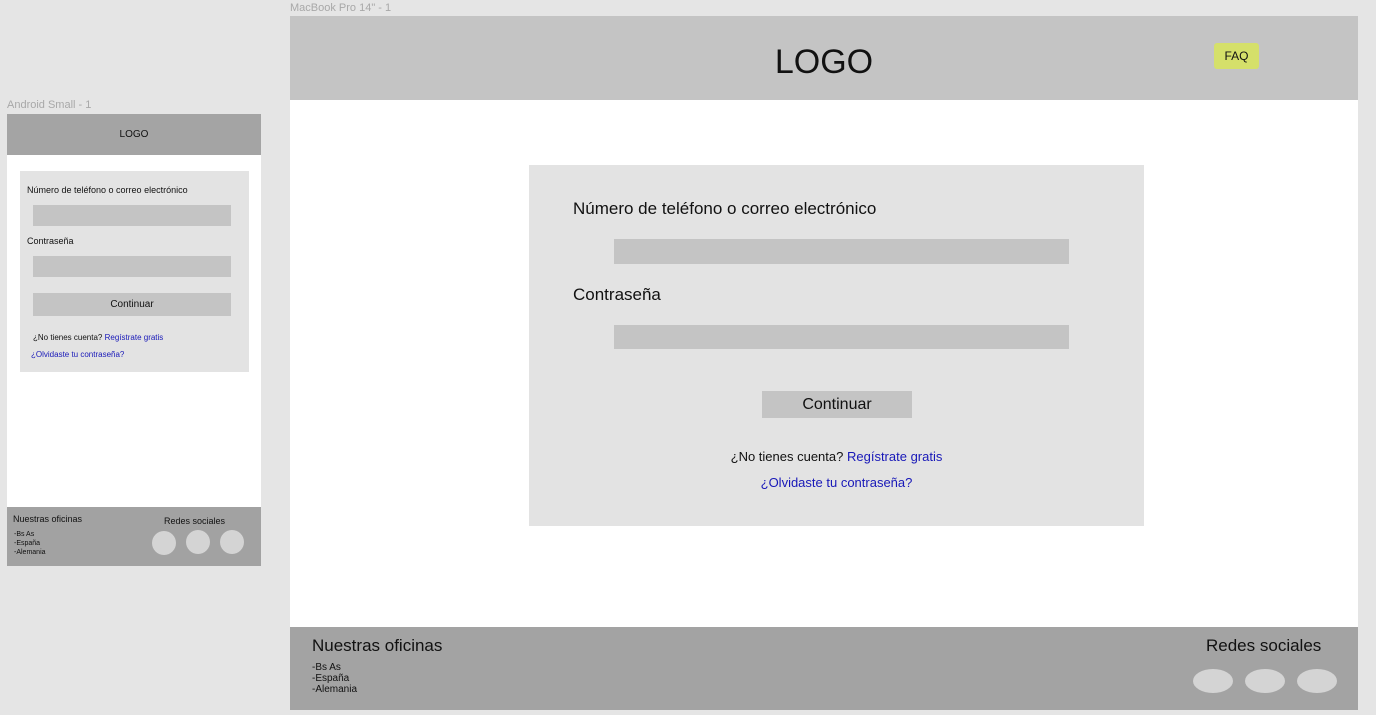 The width and height of the screenshot is (1376, 715). I want to click on desktop-logo: LOGO, so click(824, 62).